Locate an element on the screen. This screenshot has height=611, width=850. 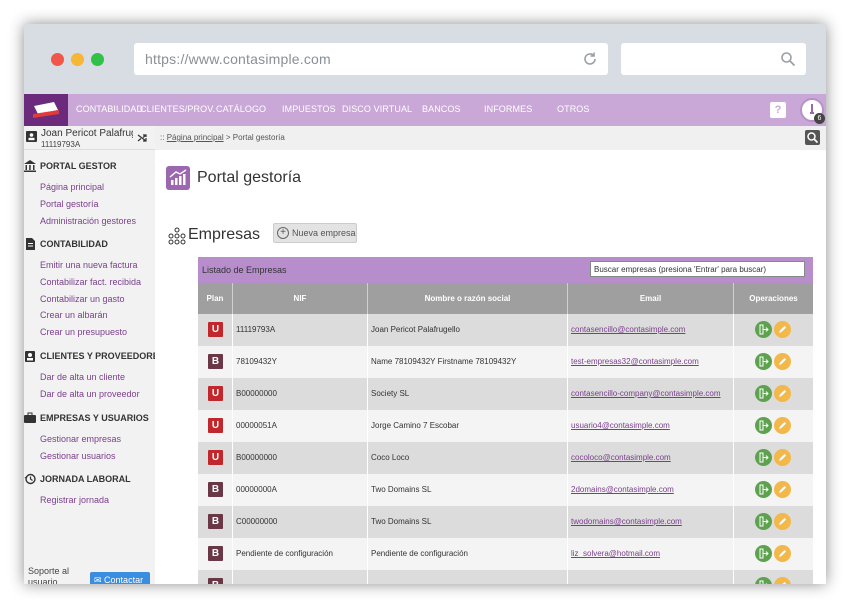
sidebar-link-gestionar-empresas: Gestionar empresas is located at coordinates (80, 439).